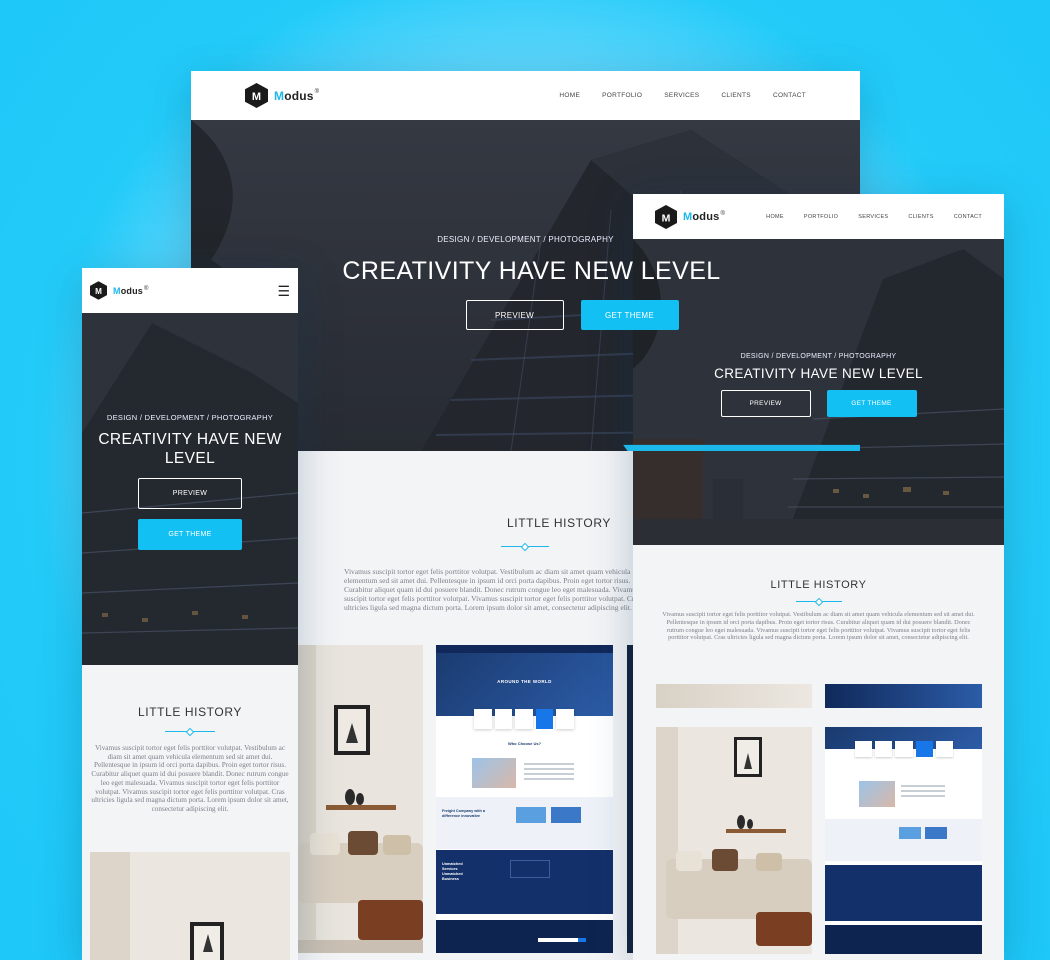 The height and width of the screenshot is (960, 1050). I want to click on portfolio-tile-strip-left, so click(734, 696).